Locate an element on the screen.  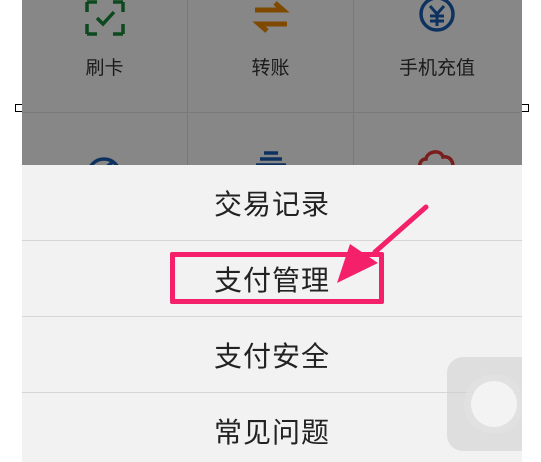
selection-handle-right is located at coordinates (525, 108).